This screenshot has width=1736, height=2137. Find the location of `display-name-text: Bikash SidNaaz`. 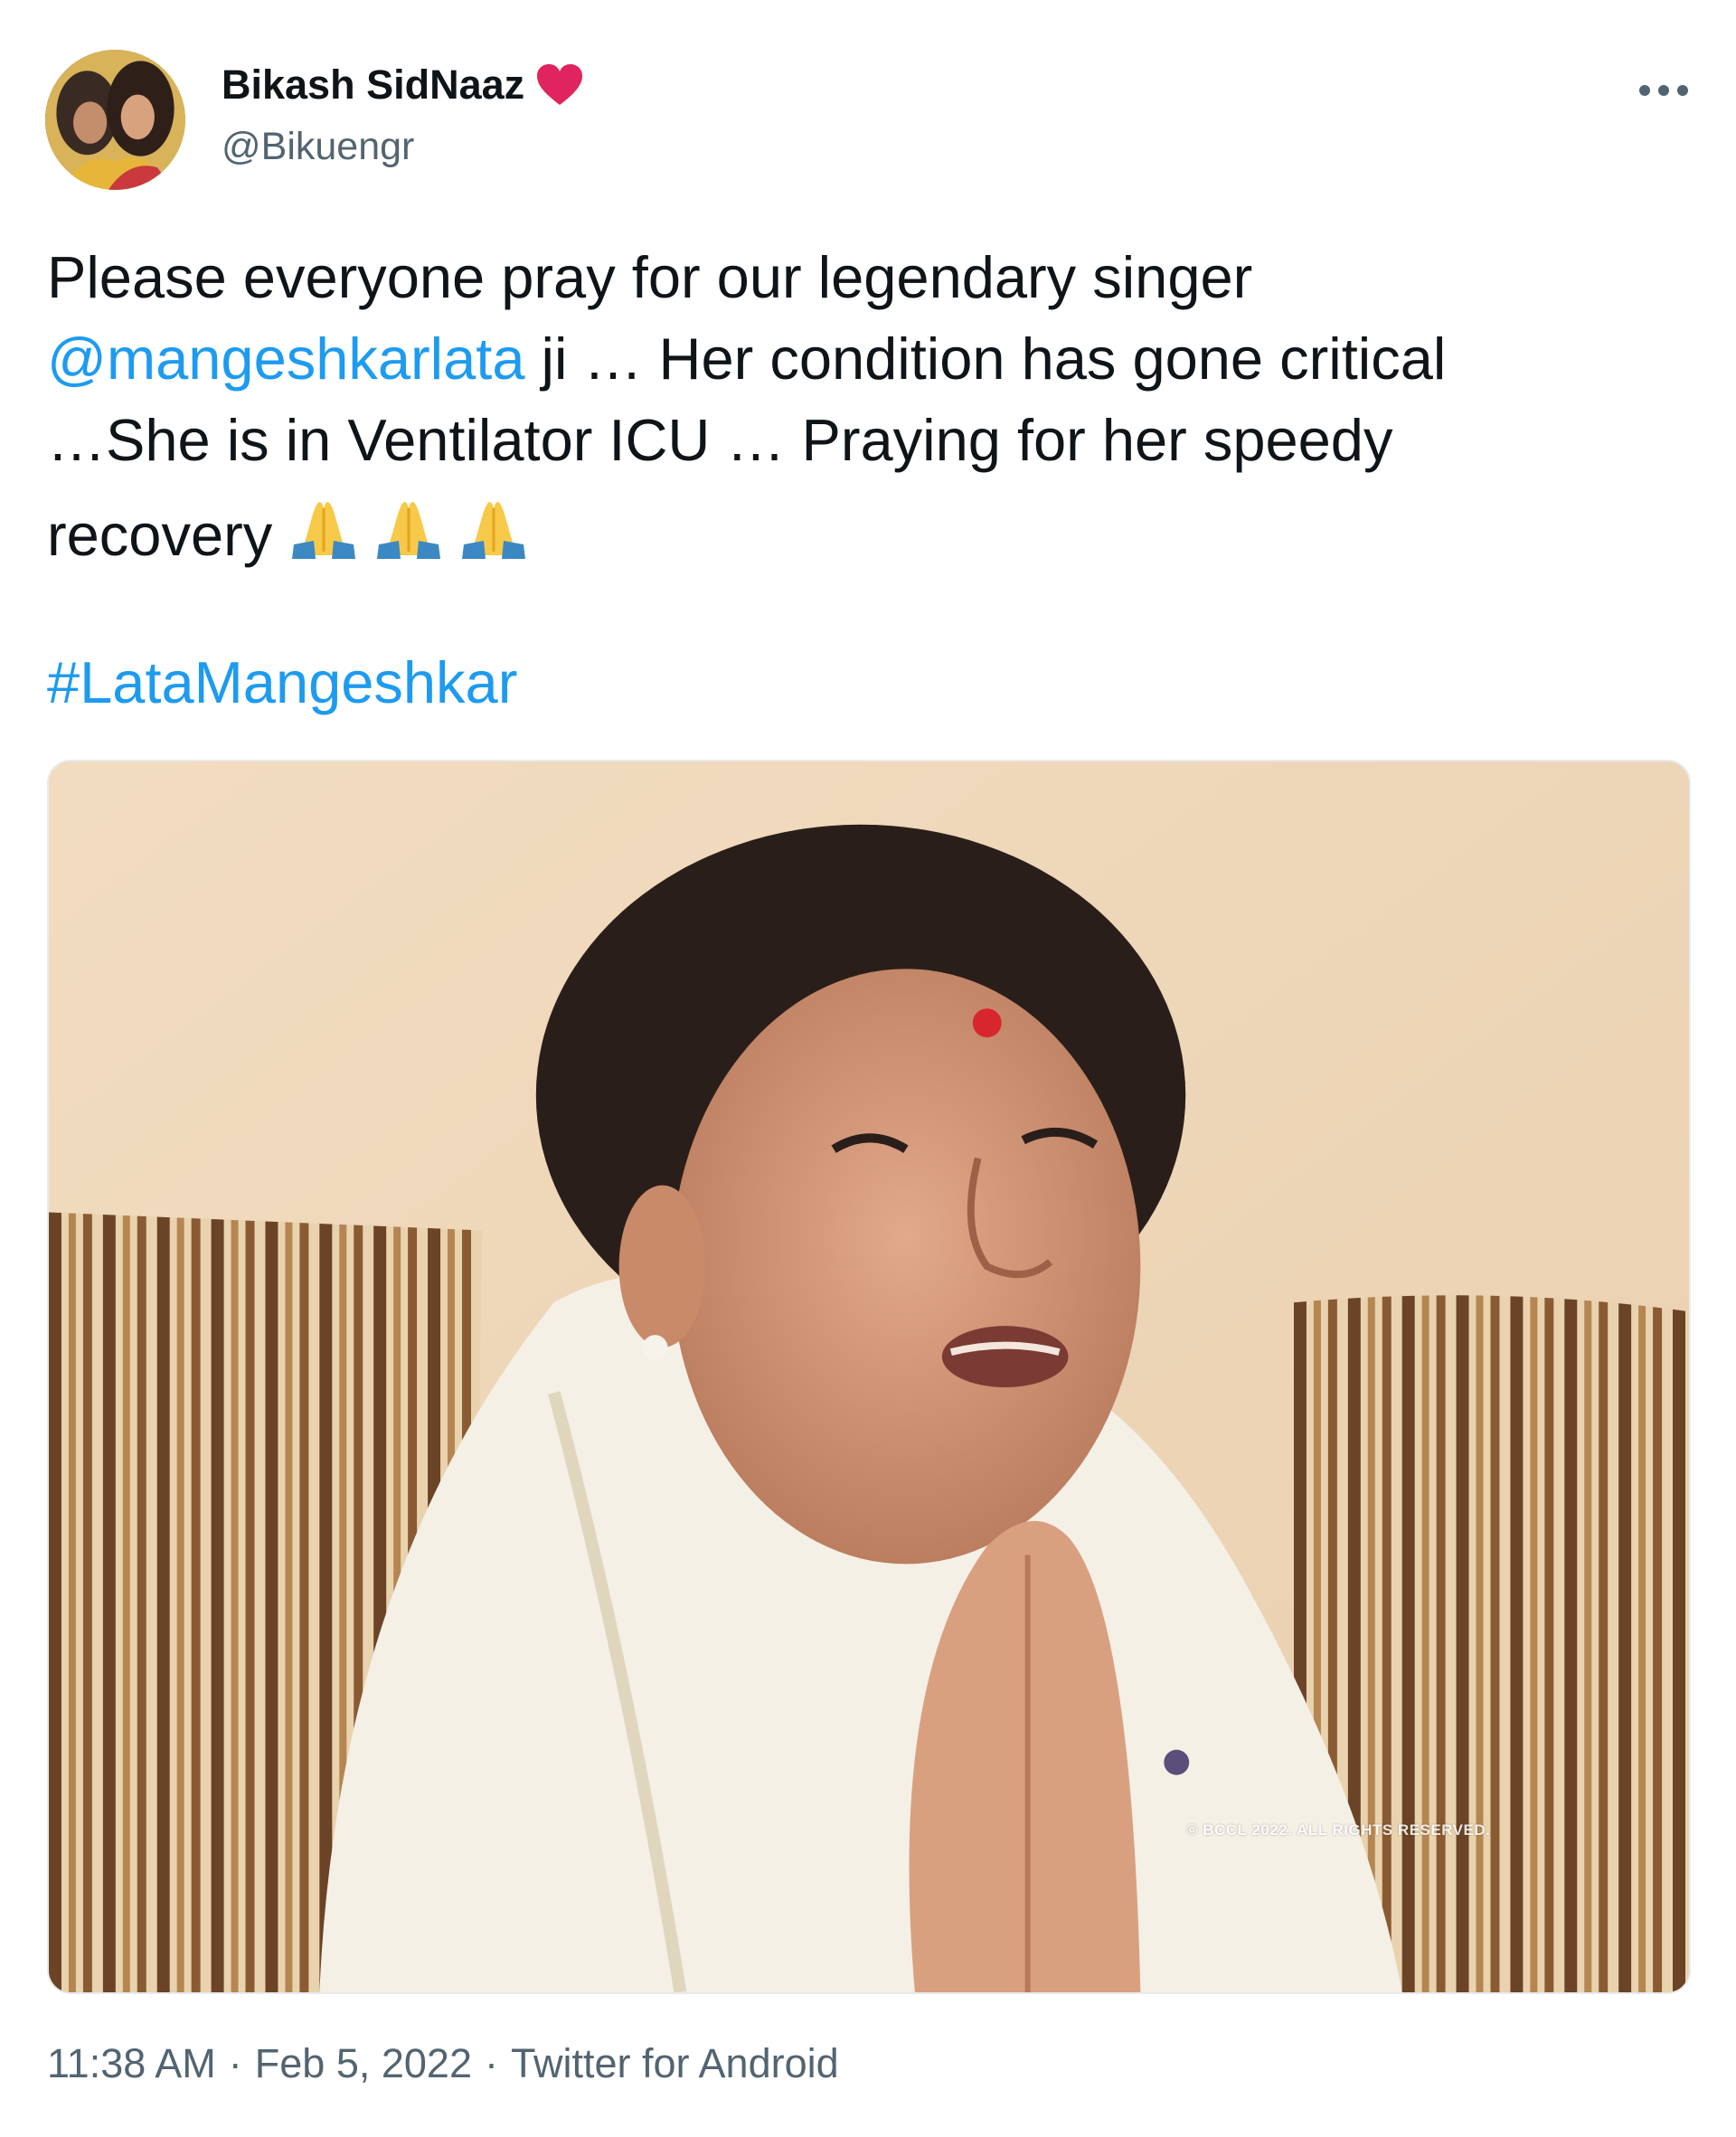

display-name-text: Bikash SidNaaz is located at coordinates (373, 84).